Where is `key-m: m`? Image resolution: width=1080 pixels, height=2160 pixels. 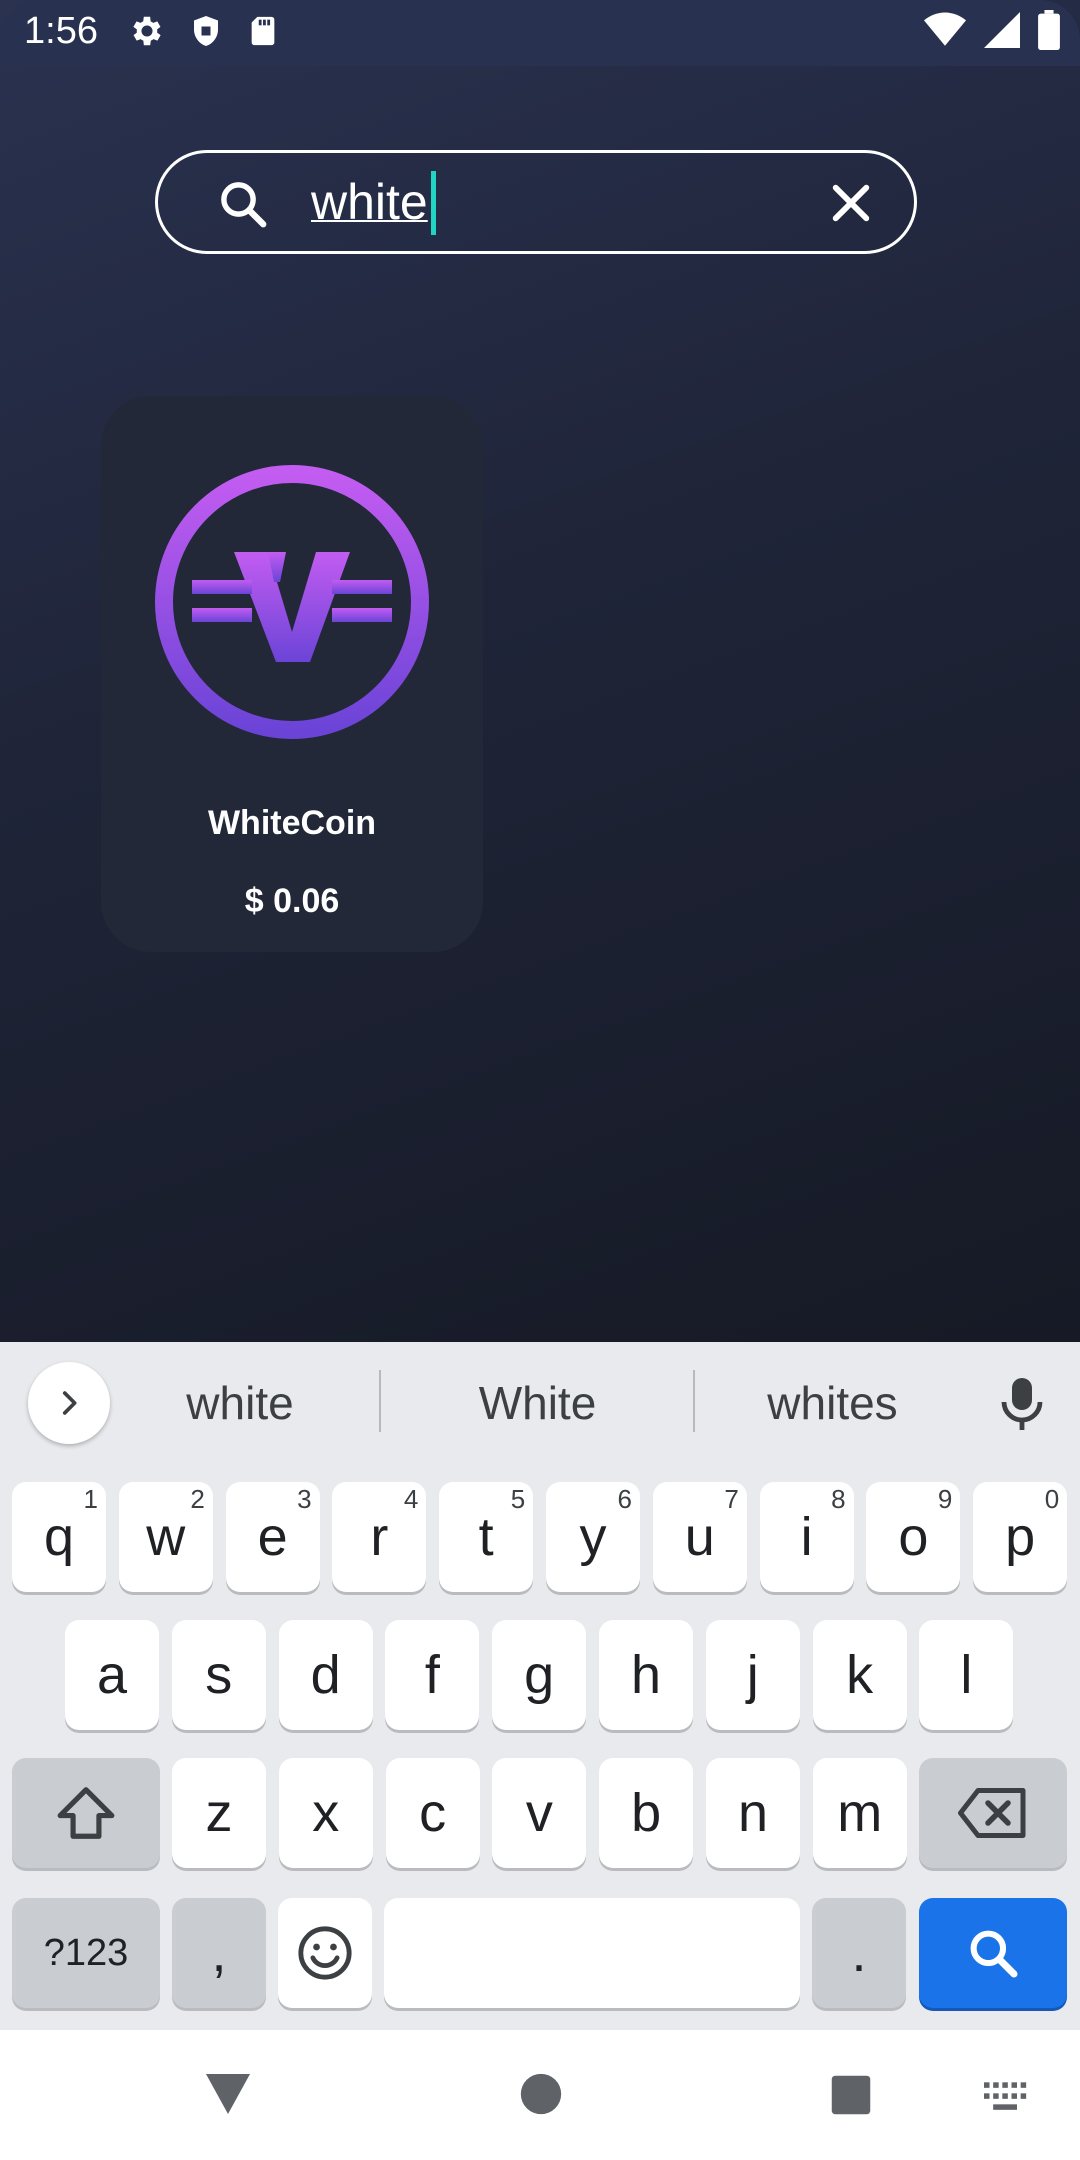 key-m: m is located at coordinates (859, 1813).